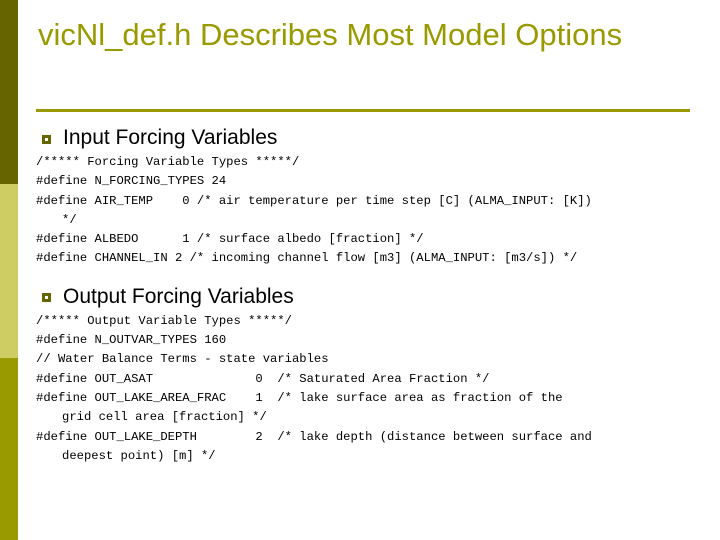  I want to click on section-heading-row: Input Forcing Variables, so click(366, 138).